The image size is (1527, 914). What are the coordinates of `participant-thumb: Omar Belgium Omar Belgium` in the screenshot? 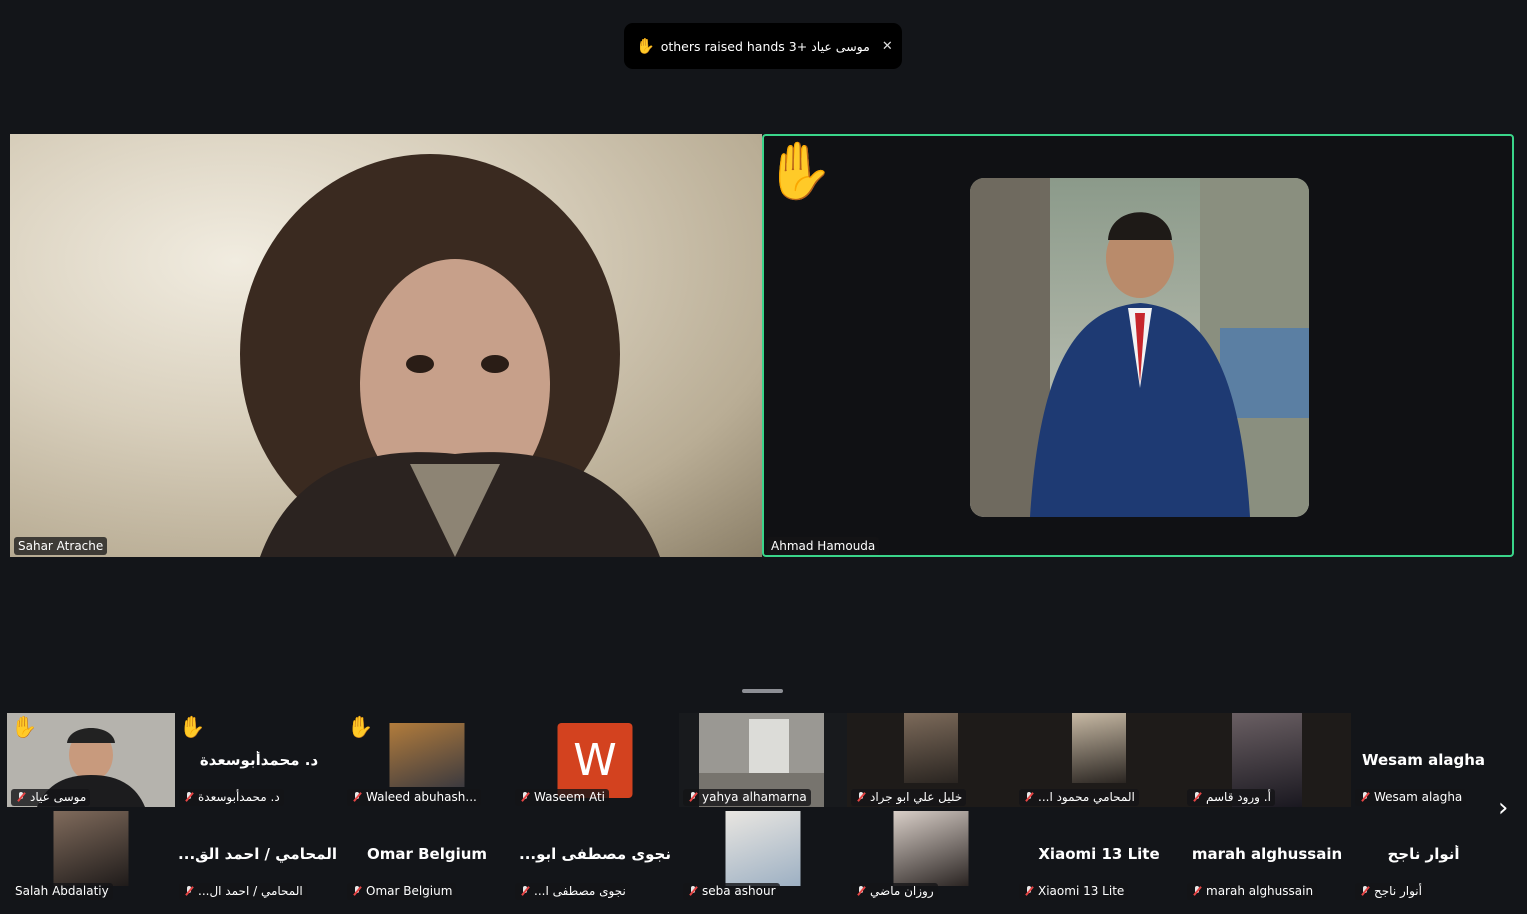 It's located at (427, 854).